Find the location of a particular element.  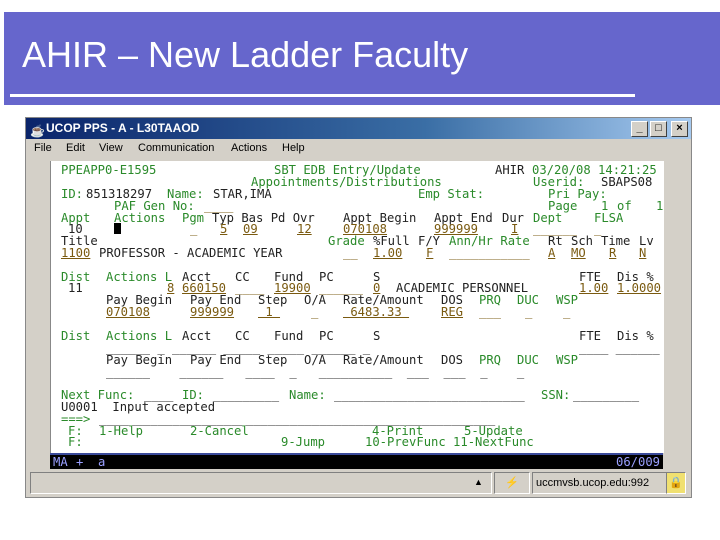

term-appt-headers-actions: Actions is located at coordinates (140, 218).